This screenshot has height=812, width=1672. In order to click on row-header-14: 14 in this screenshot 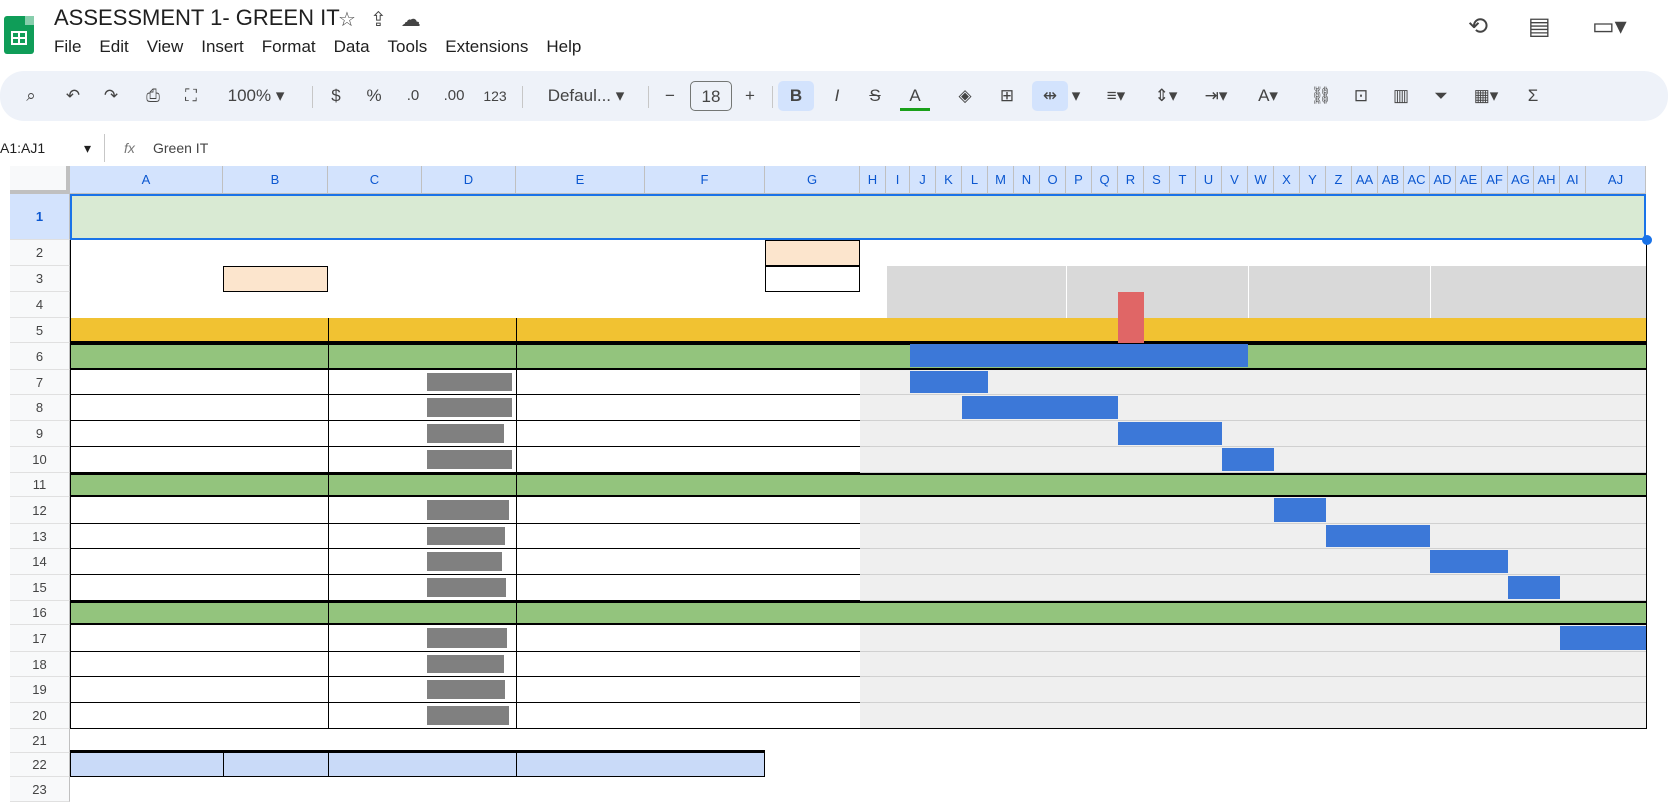, I will do `click(40, 562)`.